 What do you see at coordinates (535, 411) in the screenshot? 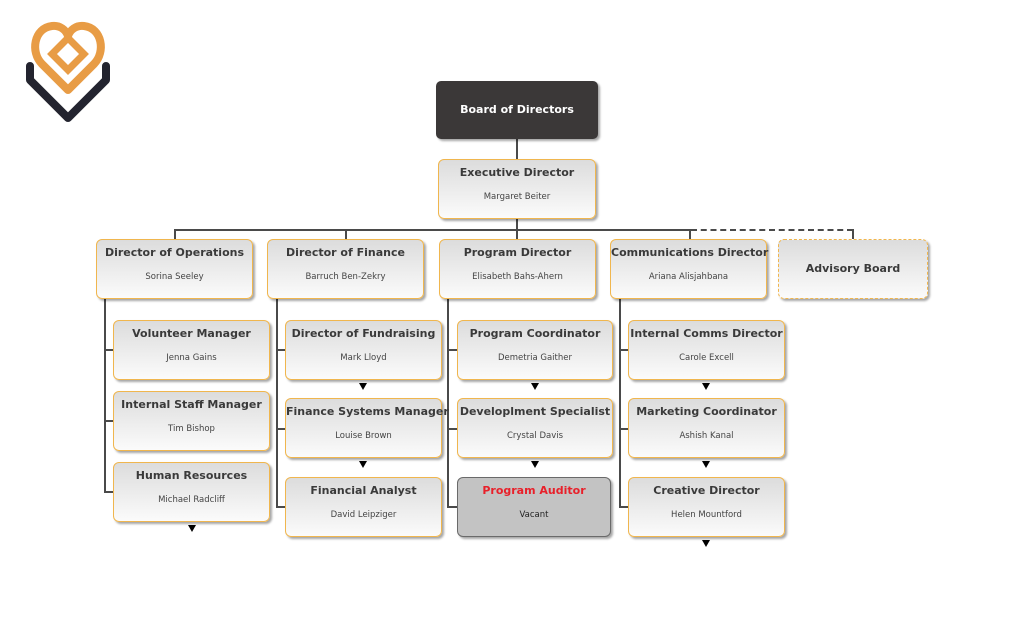
I see `node-title: Developlment Specialist` at bounding box center [535, 411].